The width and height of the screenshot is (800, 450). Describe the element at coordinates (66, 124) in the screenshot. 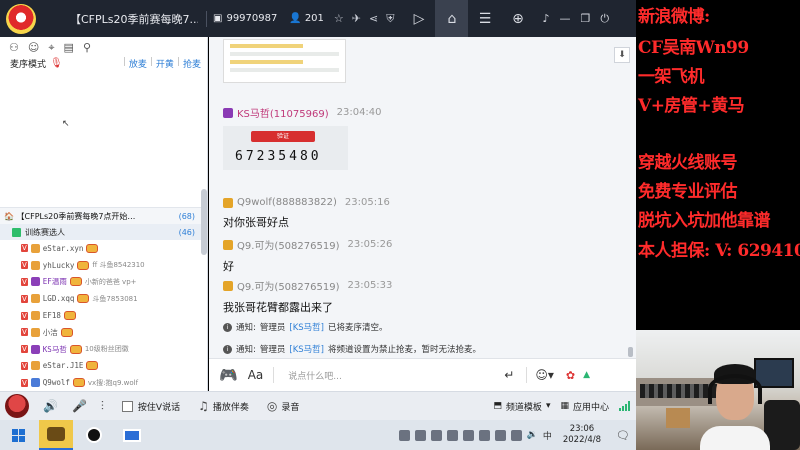

I see `cursor-icon: ↖` at that location.